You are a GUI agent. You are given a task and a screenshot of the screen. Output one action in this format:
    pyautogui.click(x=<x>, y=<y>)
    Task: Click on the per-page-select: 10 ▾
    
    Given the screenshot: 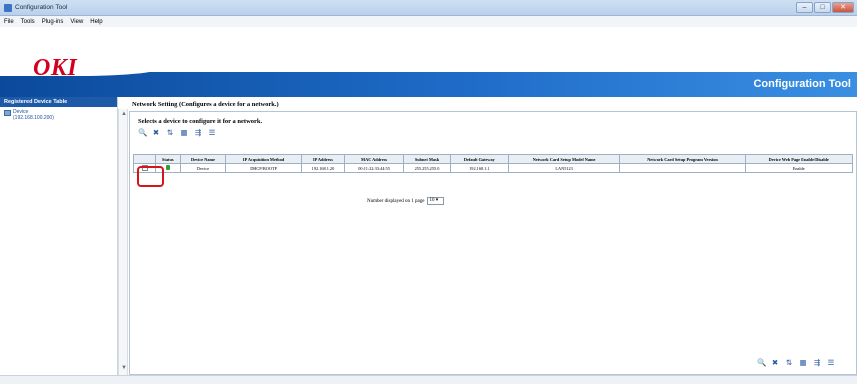 What is the action you would take?
    pyautogui.click(x=435, y=201)
    